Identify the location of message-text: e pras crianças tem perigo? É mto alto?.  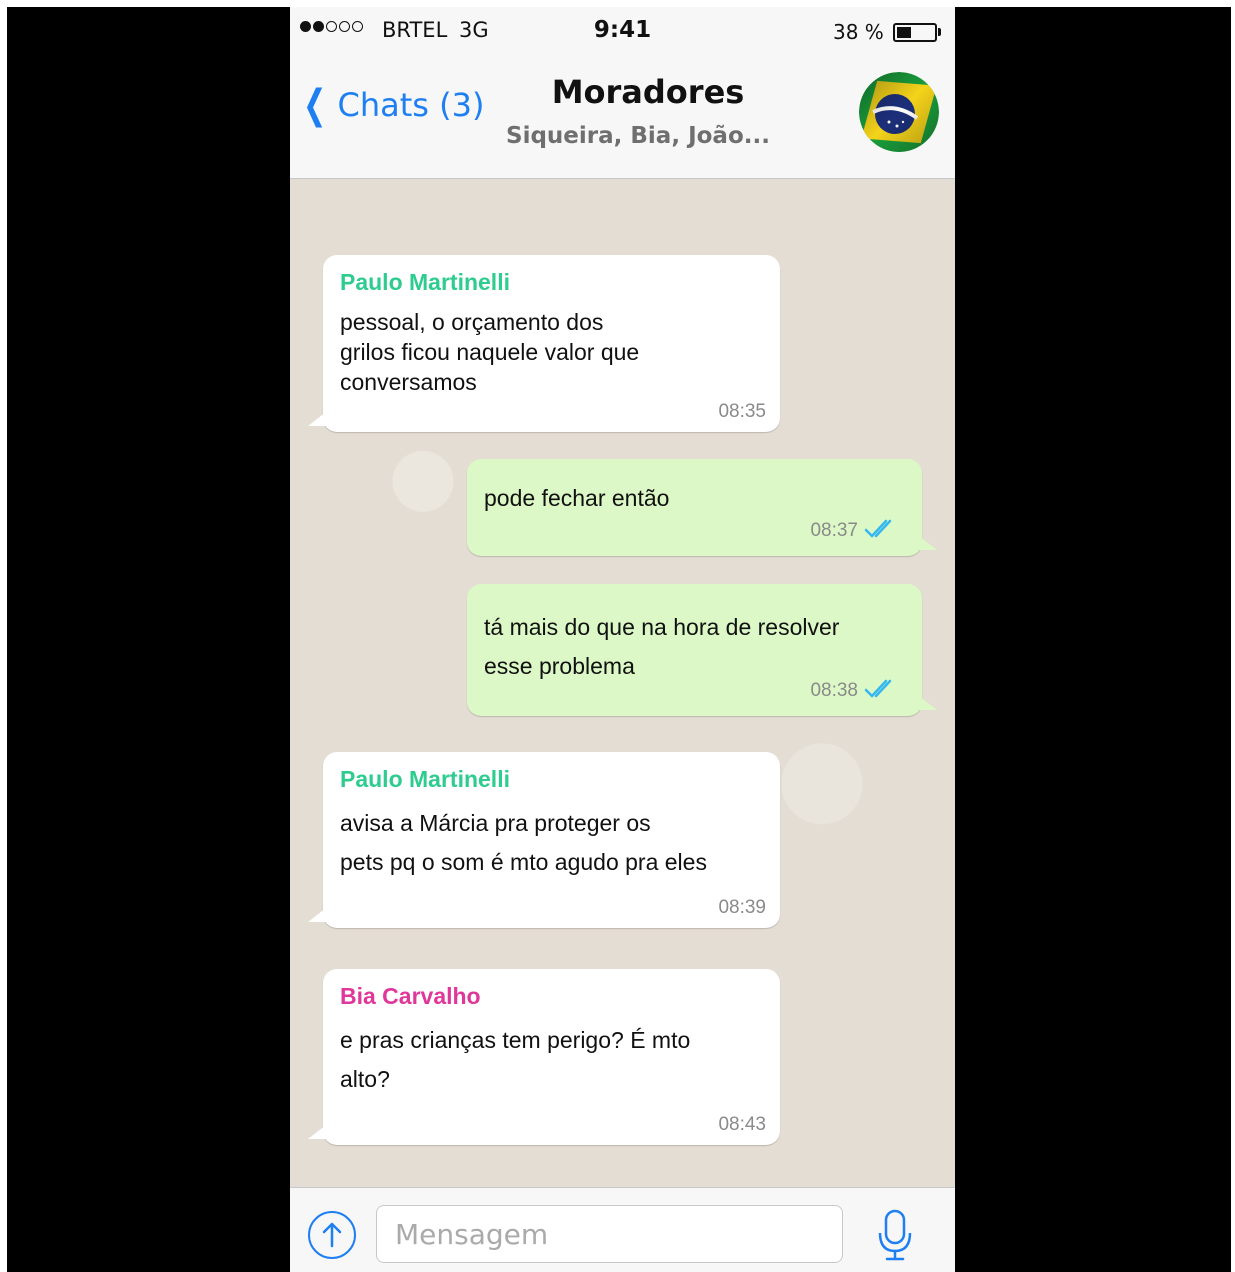
(515, 1059).